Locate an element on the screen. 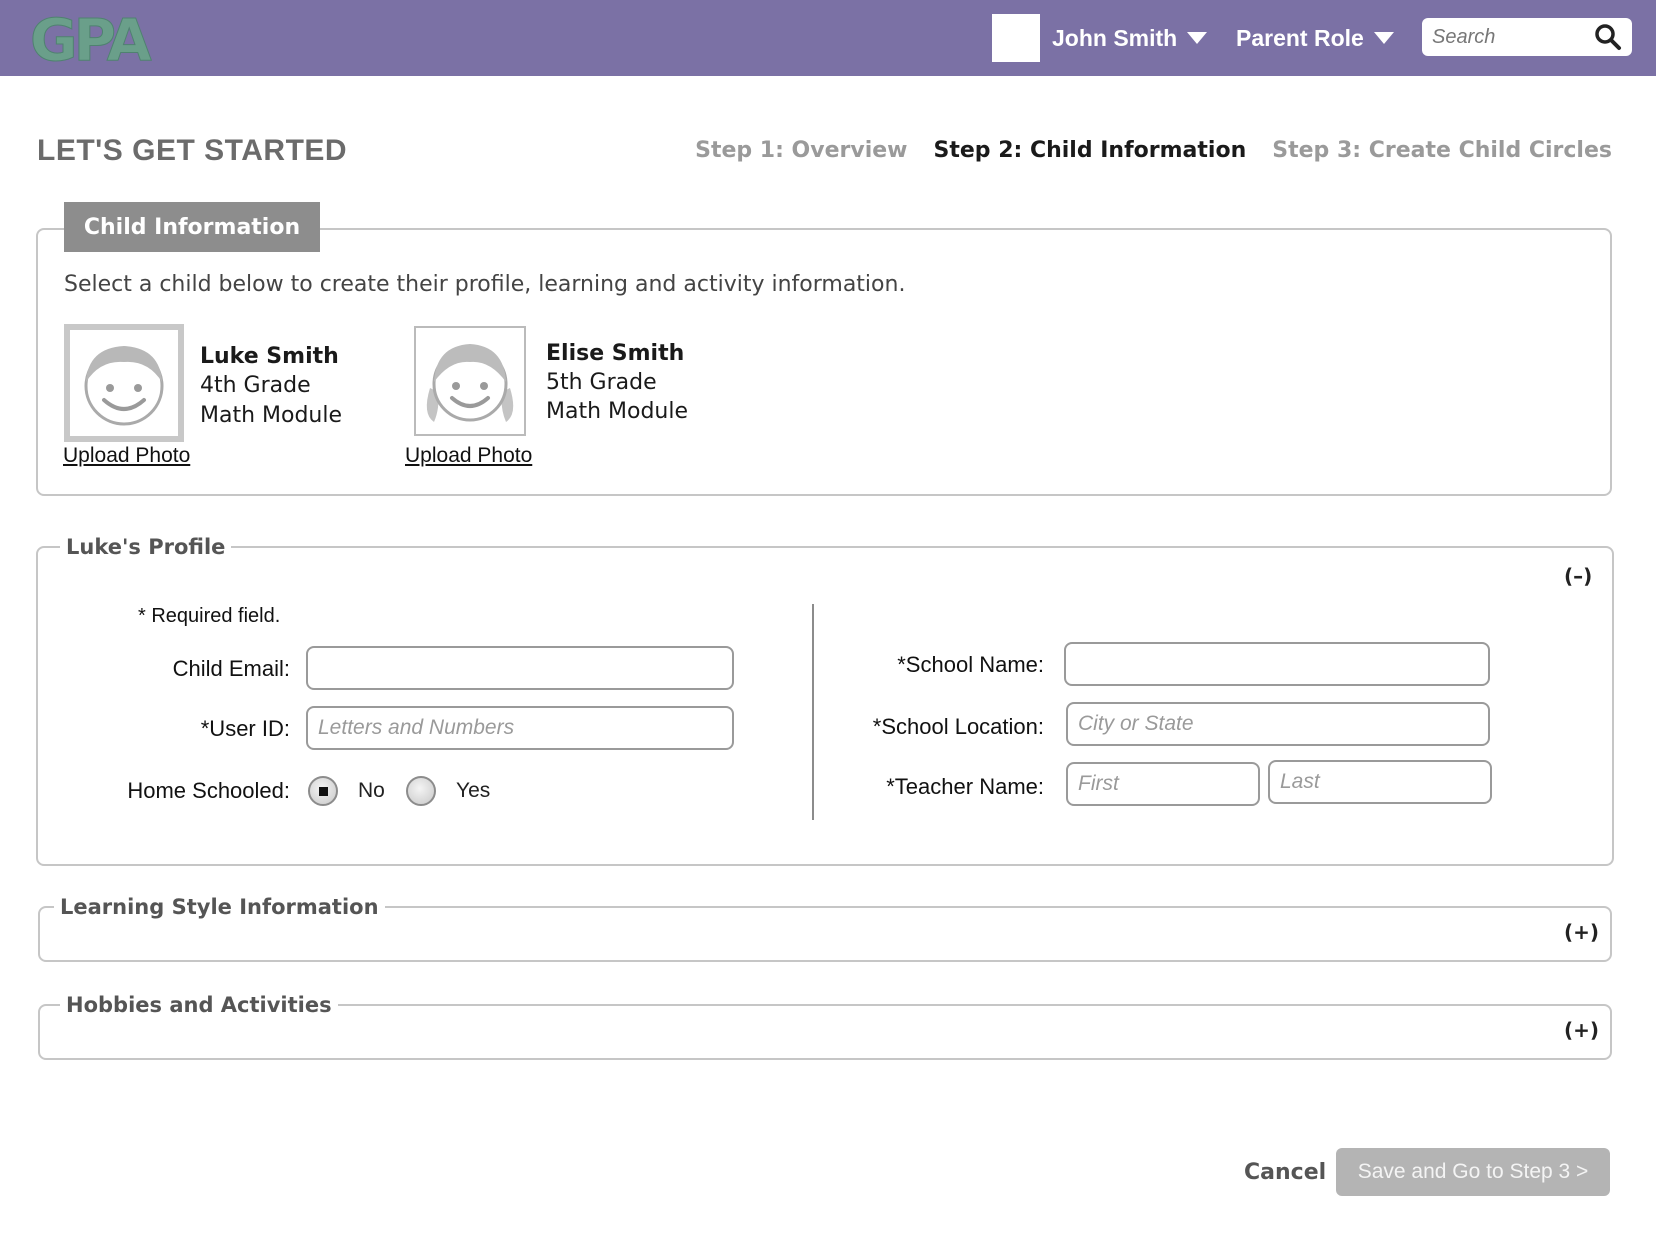 The width and height of the screenshot is (1656, 1240). user-name: John Smith is located at coordinates (1115, 37).